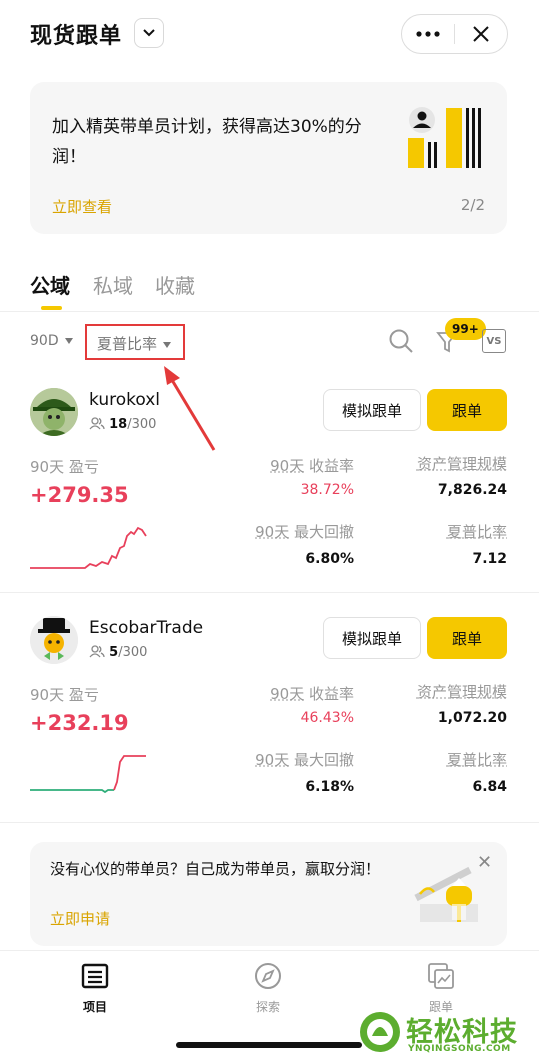 This screenshot has width=539, height=1059. I want to click on mdd-value: 6.80%, so click(329, 559).